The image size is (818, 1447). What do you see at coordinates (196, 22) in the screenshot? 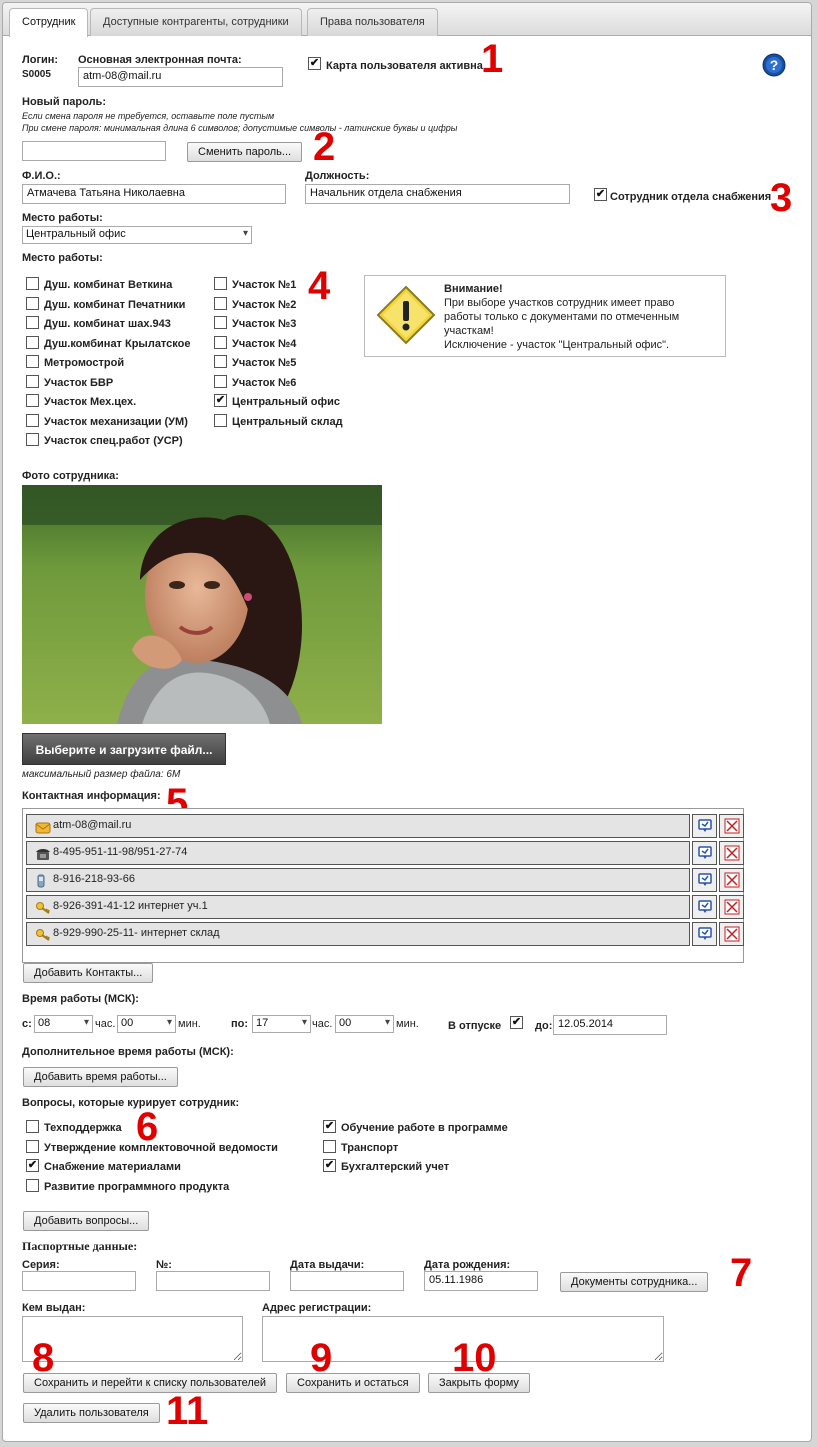
I see `tab-available-contractors: Доступные контрагенты, сотрудники` at bounding box center [196, 22].